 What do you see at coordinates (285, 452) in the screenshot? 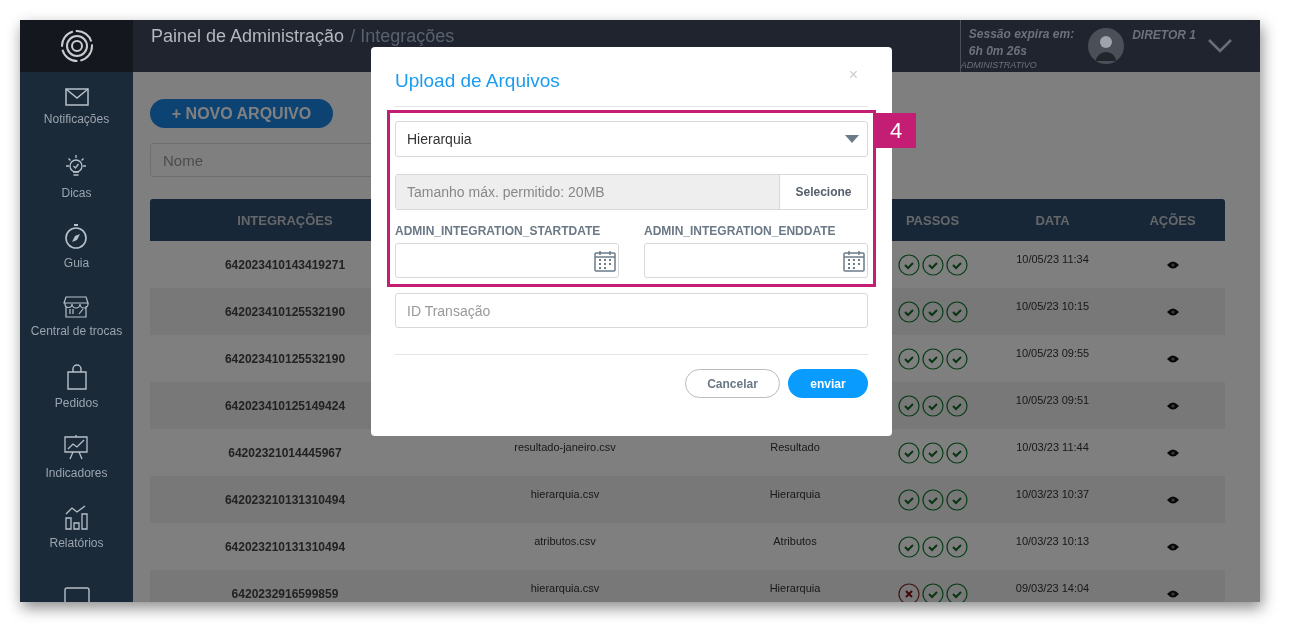
I see `table-cell: 64202321014445967` at bounding box center [285, 452].